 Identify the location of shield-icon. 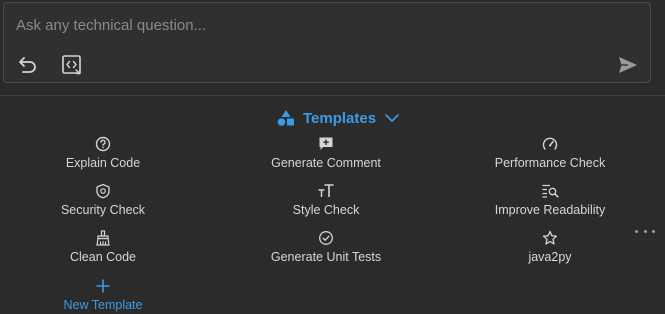
(103, 191).